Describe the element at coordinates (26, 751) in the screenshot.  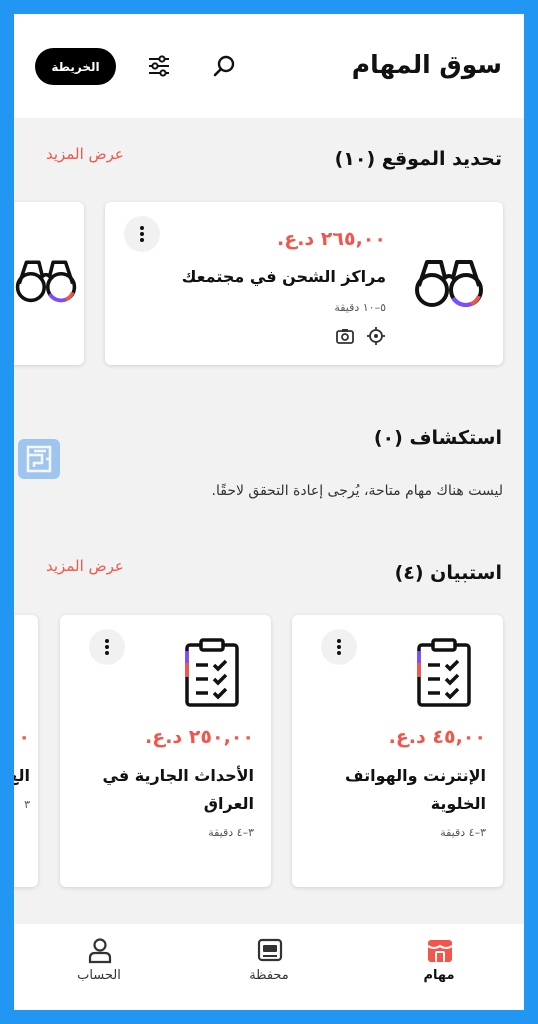
I see `survey-task-card-partial: ٠ الع ٣` at that location.